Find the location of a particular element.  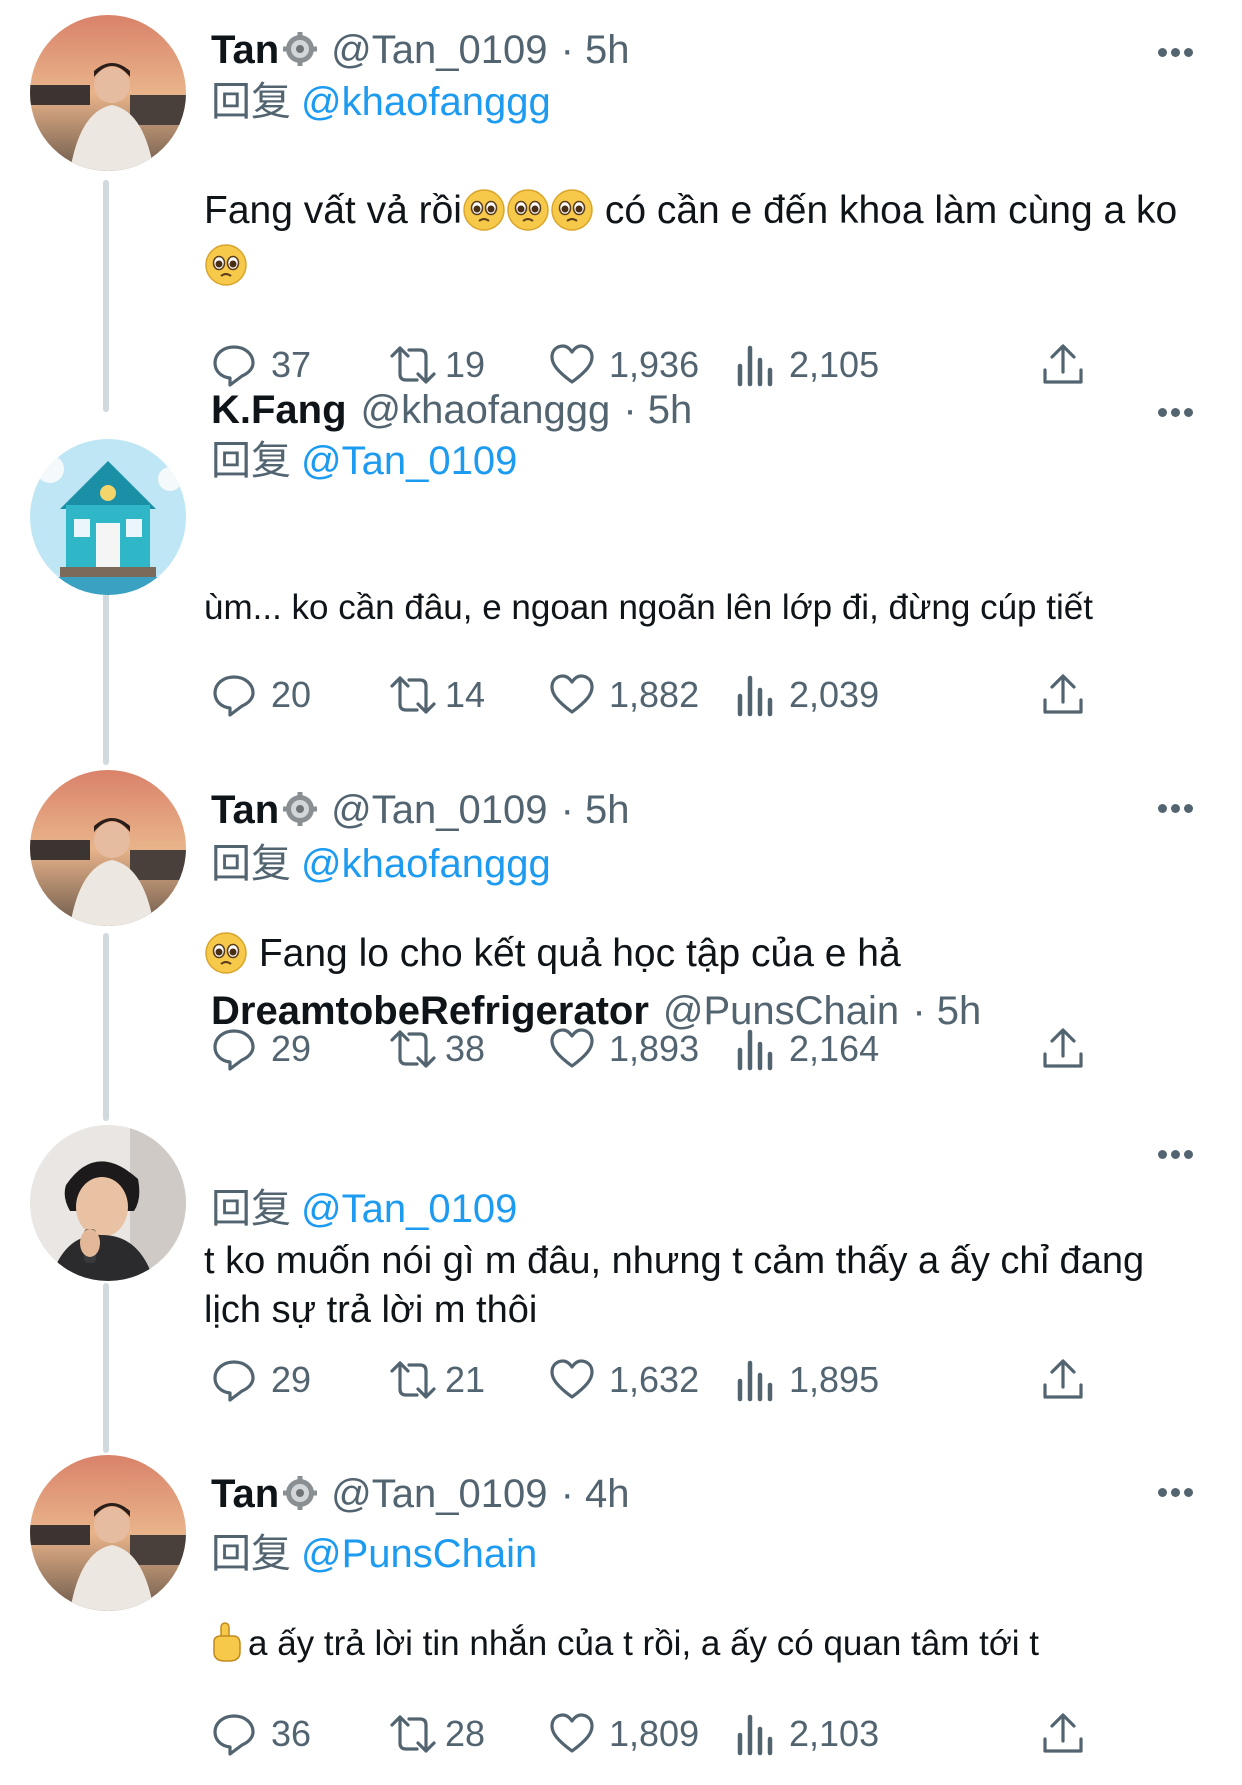

view-count: 2,103 is located at coordinates (834, 1733).